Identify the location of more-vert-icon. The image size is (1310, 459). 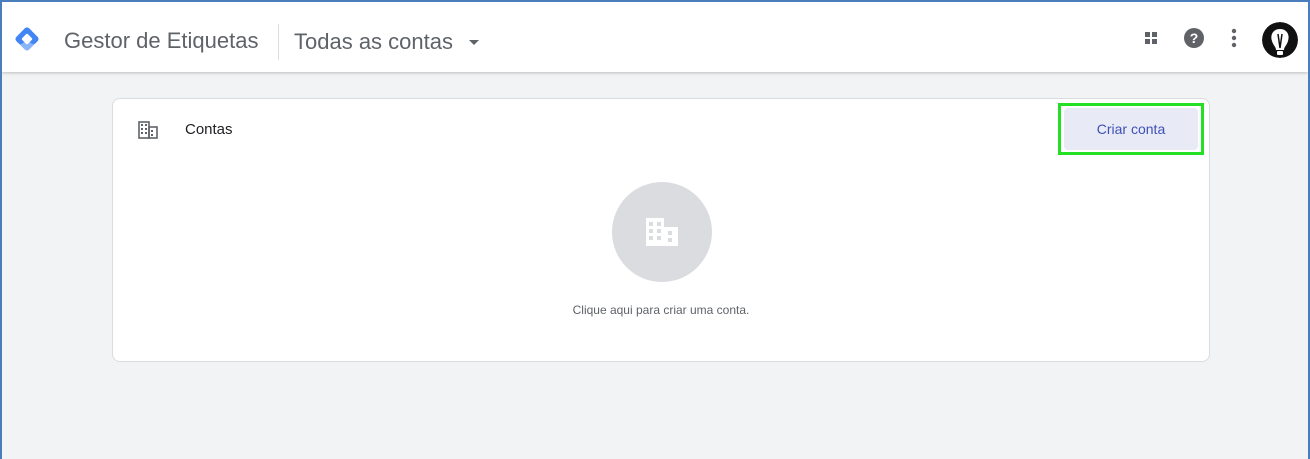
(1234, 38).